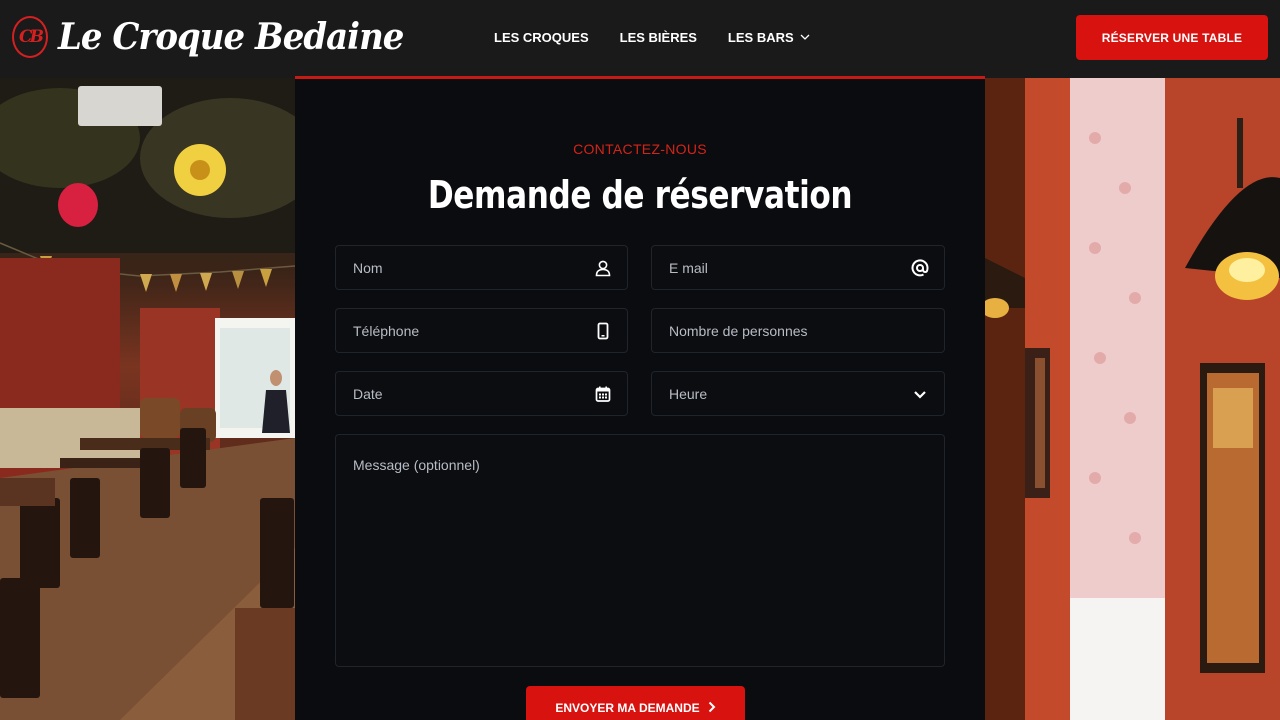 The width and height of the screenshot is (1280, 720). Describe the element at coordinates (627, 708) in the screenshot. I see `submit-label: ENVOYER MA DEMANDE` at that location.